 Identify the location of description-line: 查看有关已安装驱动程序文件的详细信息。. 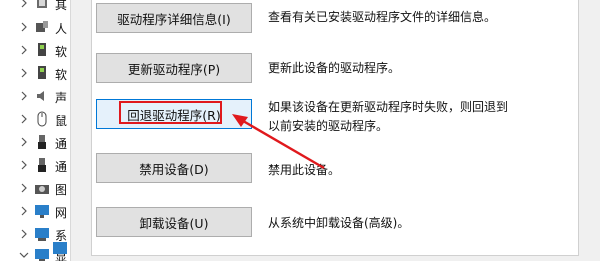
(382, 17).